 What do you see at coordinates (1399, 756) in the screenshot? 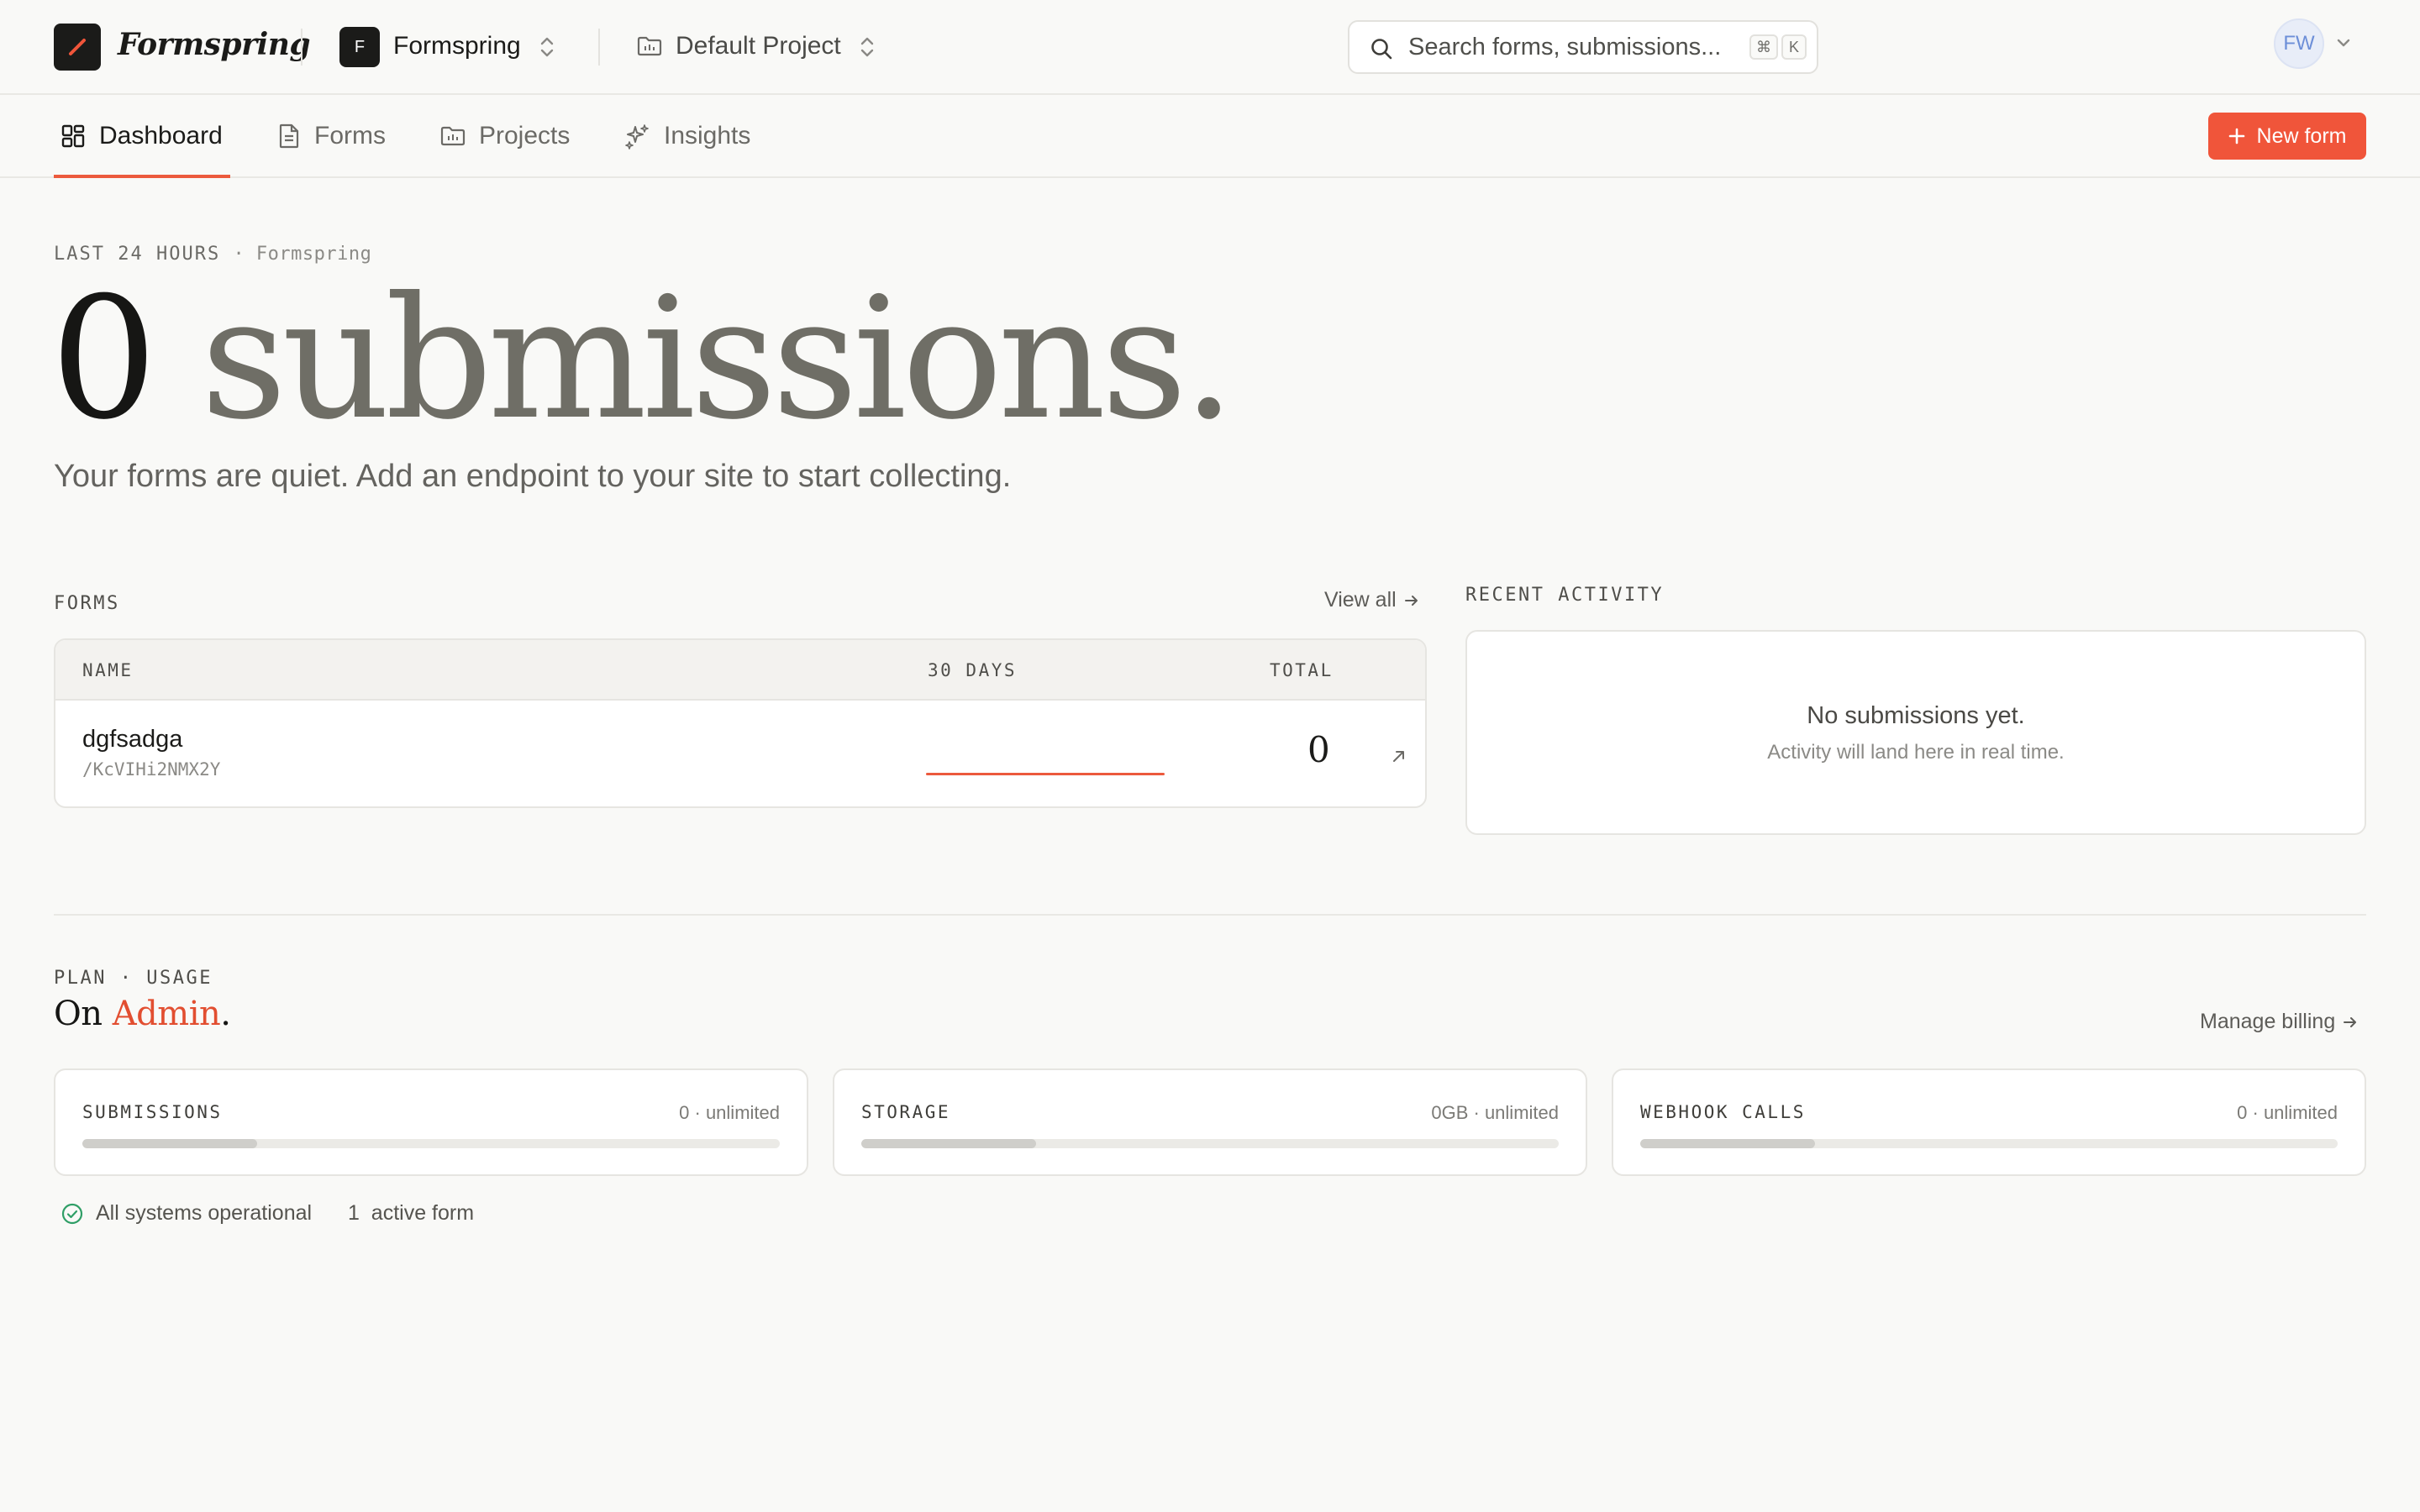
I see `arrow-up-right-icon` at bounding box center [1399, 756].